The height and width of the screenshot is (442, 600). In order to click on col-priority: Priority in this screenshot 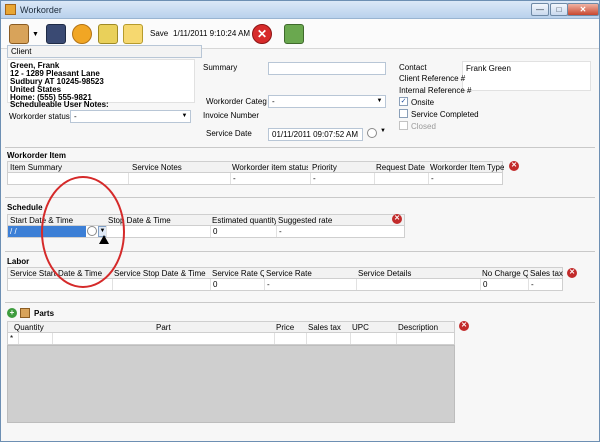, I will do `click(340, 167)`.